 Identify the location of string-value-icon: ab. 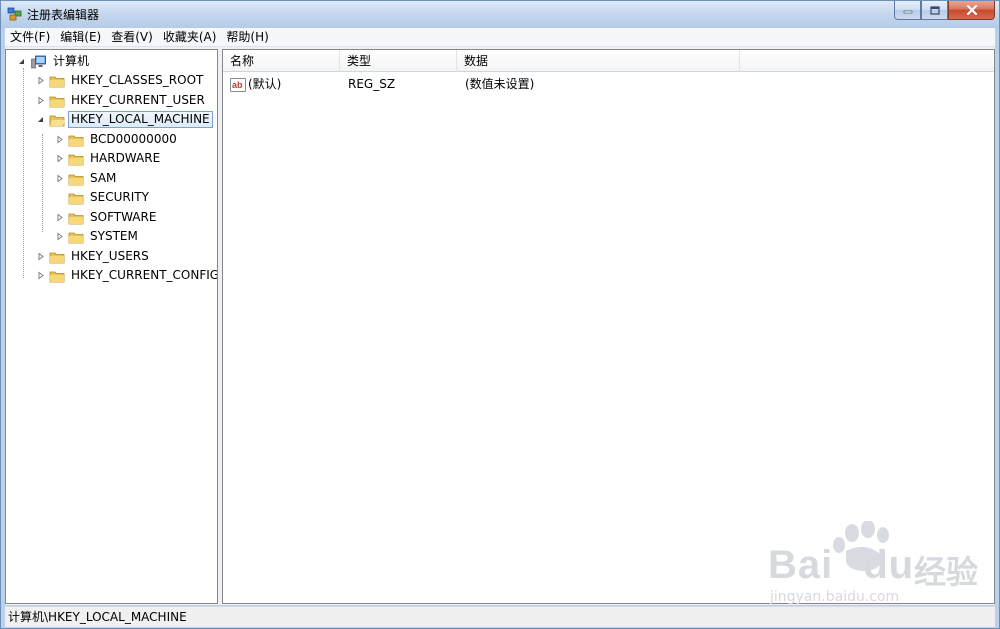
(238, 84).